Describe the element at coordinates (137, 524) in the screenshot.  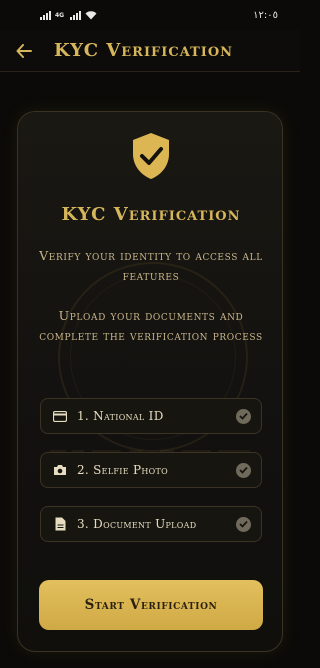
I see `step-label: 3. Document Upload` at that location.